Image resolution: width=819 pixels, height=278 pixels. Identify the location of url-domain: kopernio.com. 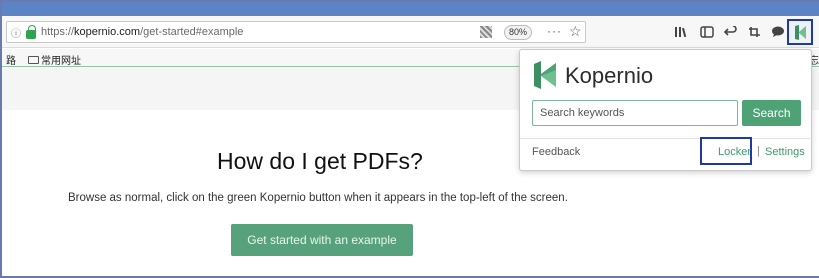
(107, 32).